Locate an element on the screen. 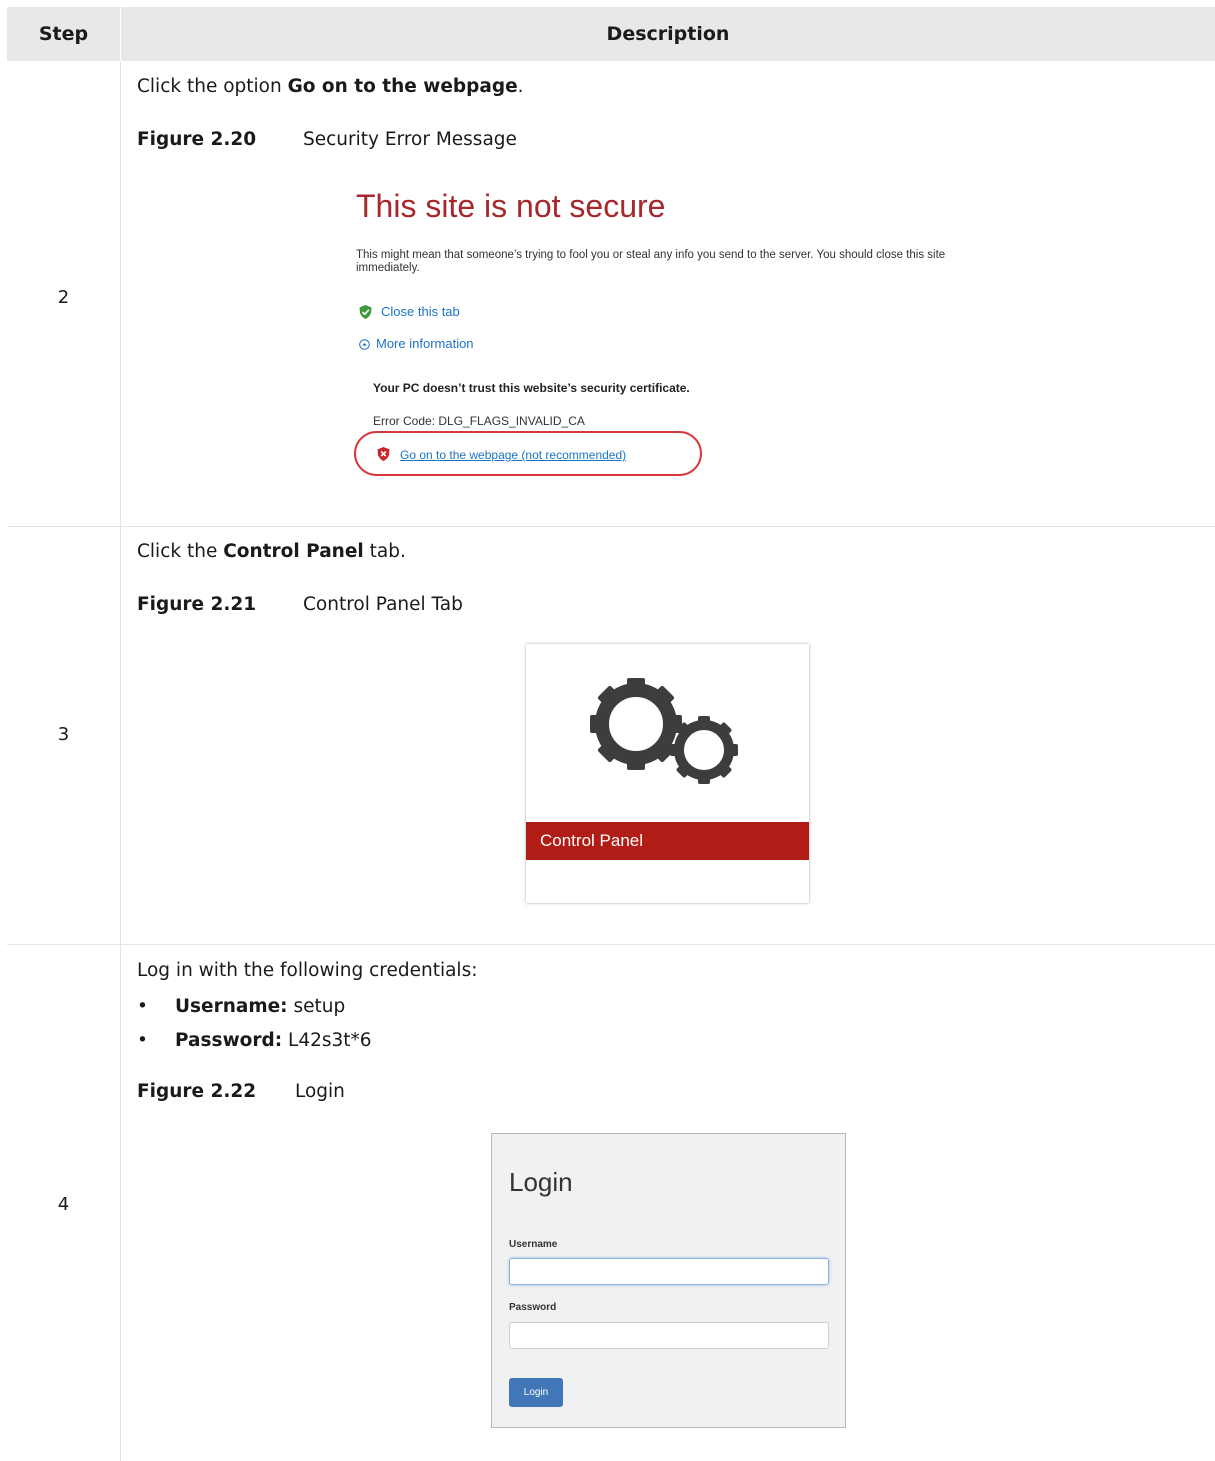  control-panel-label: Control Panel is located at coordinates (667, 841).